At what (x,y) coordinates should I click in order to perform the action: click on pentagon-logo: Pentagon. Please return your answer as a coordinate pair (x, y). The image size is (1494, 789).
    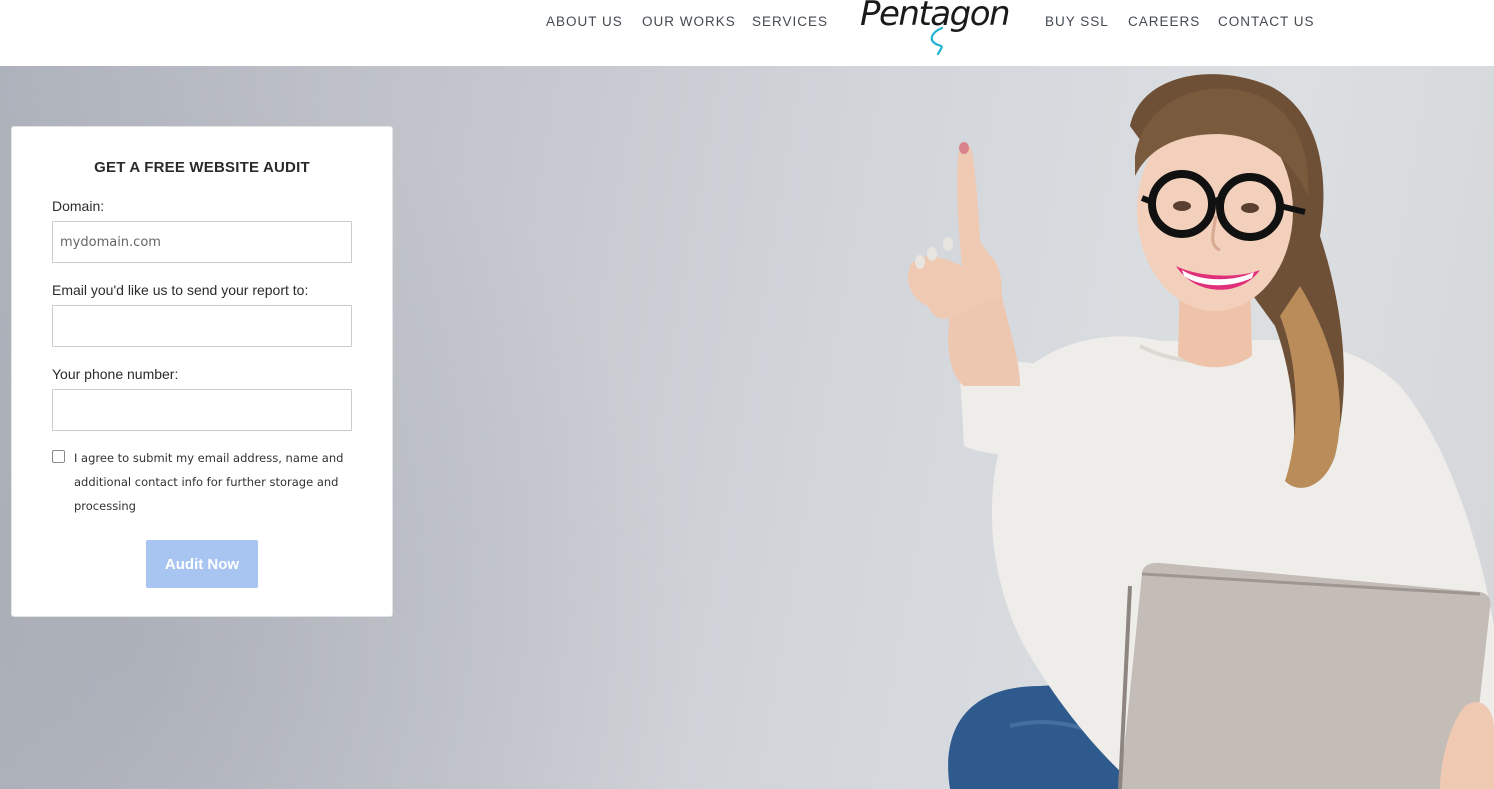
    Looking at the image, I should click on (934, 28).